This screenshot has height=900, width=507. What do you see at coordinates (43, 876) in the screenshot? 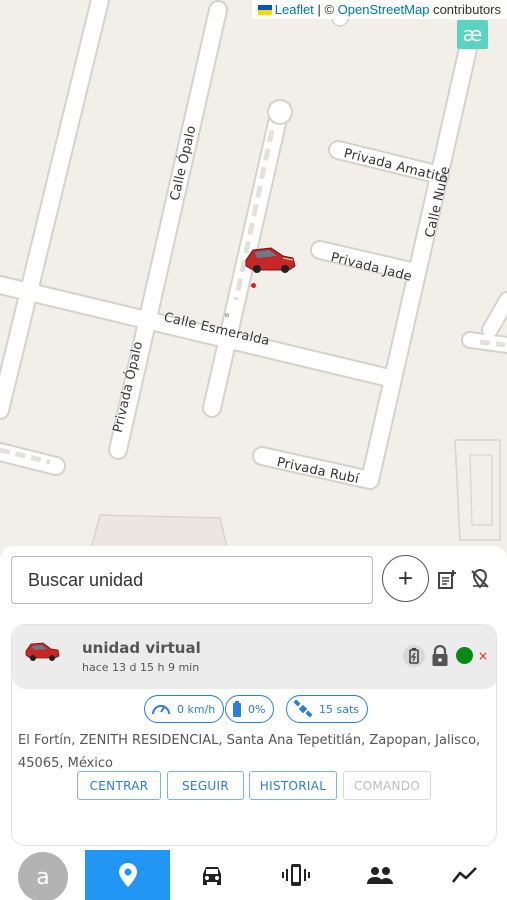
I see `user-avatar: a` at bounding box center [43, 876].